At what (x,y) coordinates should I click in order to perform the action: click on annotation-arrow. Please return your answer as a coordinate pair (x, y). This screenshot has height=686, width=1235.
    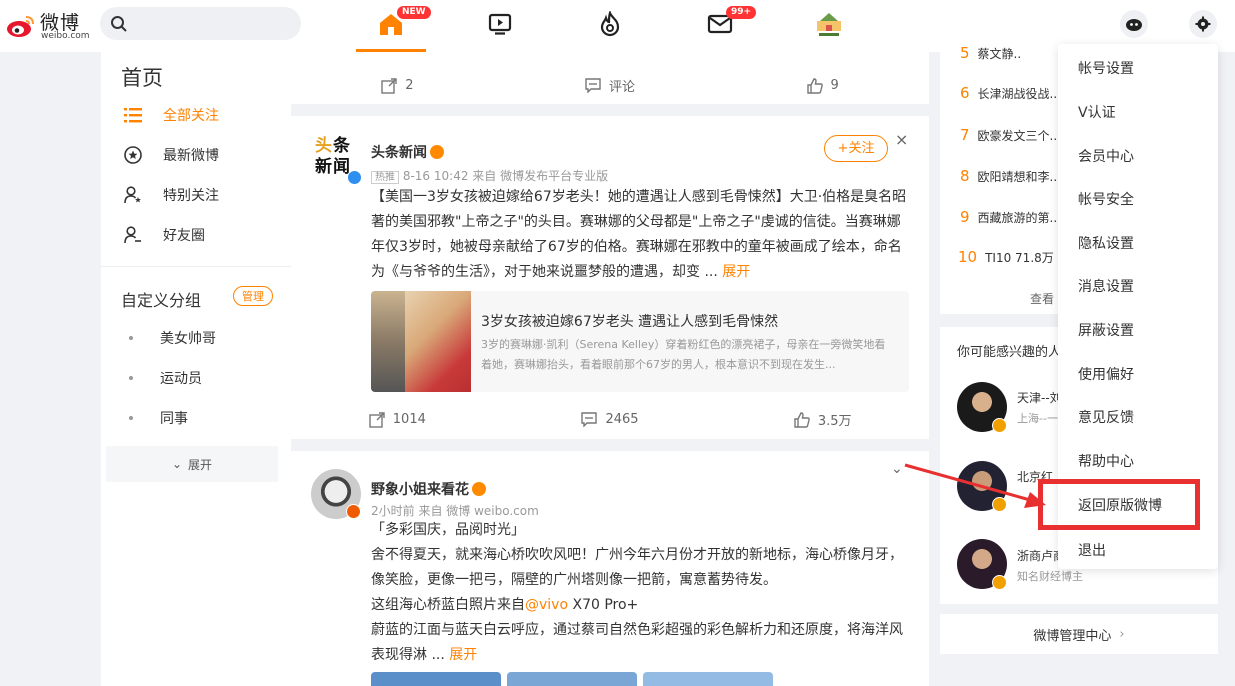
    Looking at the image, I should click on (975, 485).